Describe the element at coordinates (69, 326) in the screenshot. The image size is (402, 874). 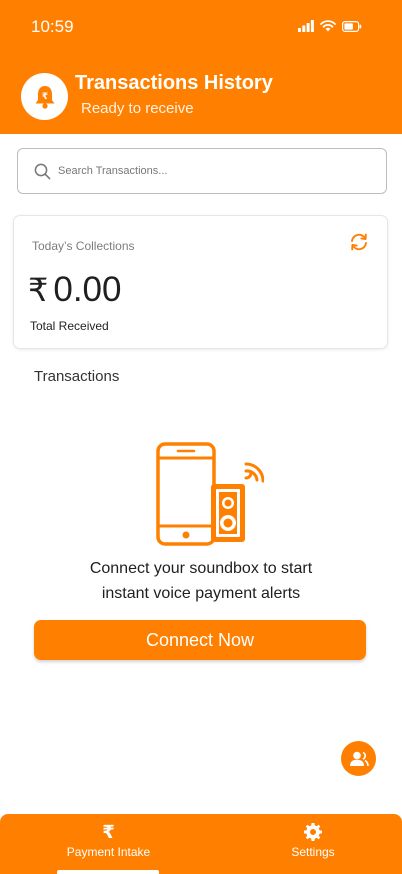
I see `total-received-label: Total Received` at that location.